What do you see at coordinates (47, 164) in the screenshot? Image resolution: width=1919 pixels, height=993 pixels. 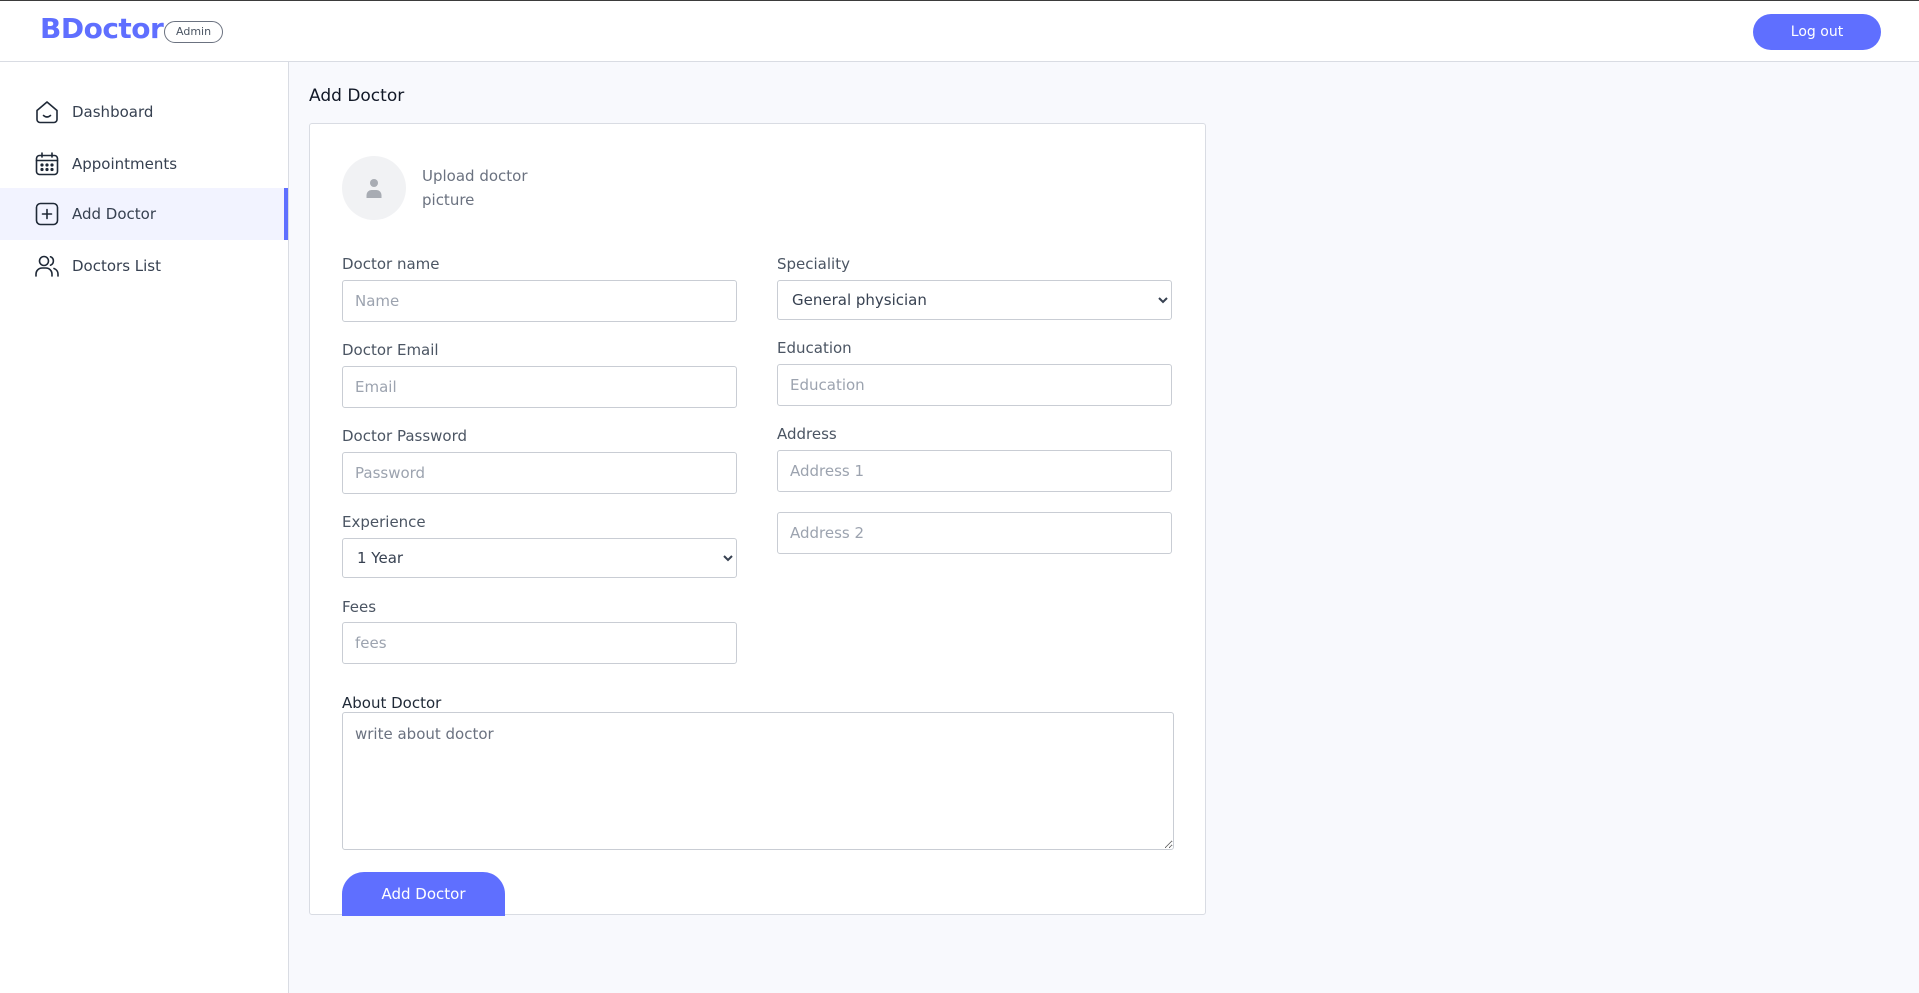 I see `calendar-icon` at bounding box center [47, 164].